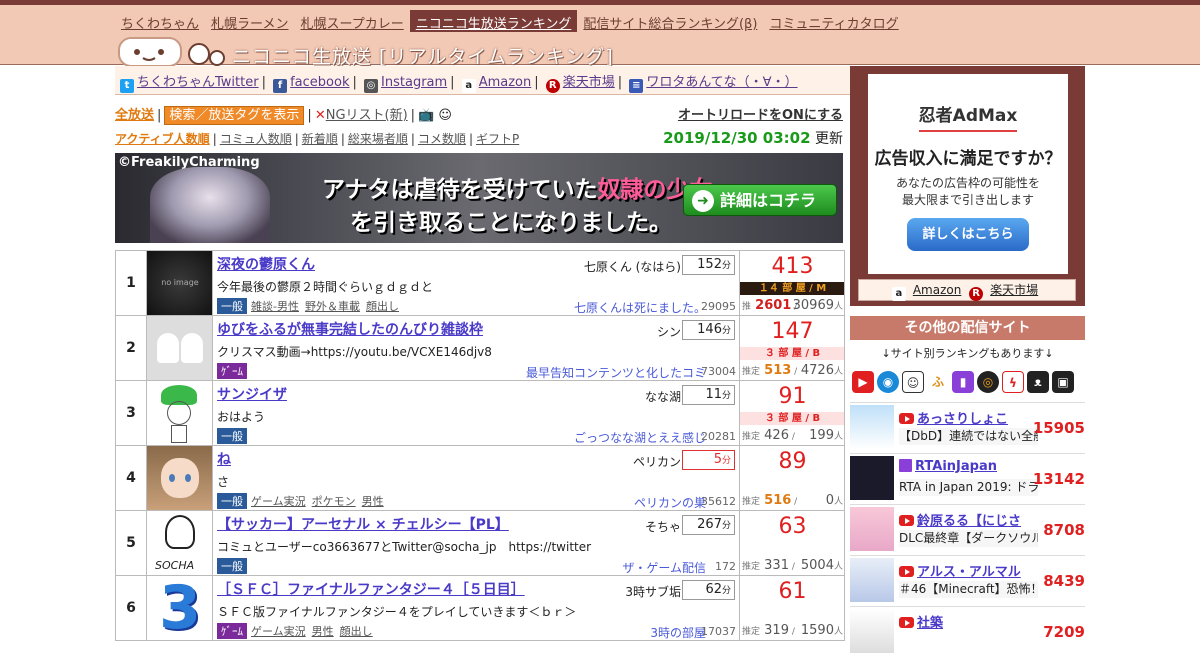 The image size is (1200, 656). Describe the element at coordinates (1013, 382) in the screenshot. I see `mildom-icon: ϟ` at that location.